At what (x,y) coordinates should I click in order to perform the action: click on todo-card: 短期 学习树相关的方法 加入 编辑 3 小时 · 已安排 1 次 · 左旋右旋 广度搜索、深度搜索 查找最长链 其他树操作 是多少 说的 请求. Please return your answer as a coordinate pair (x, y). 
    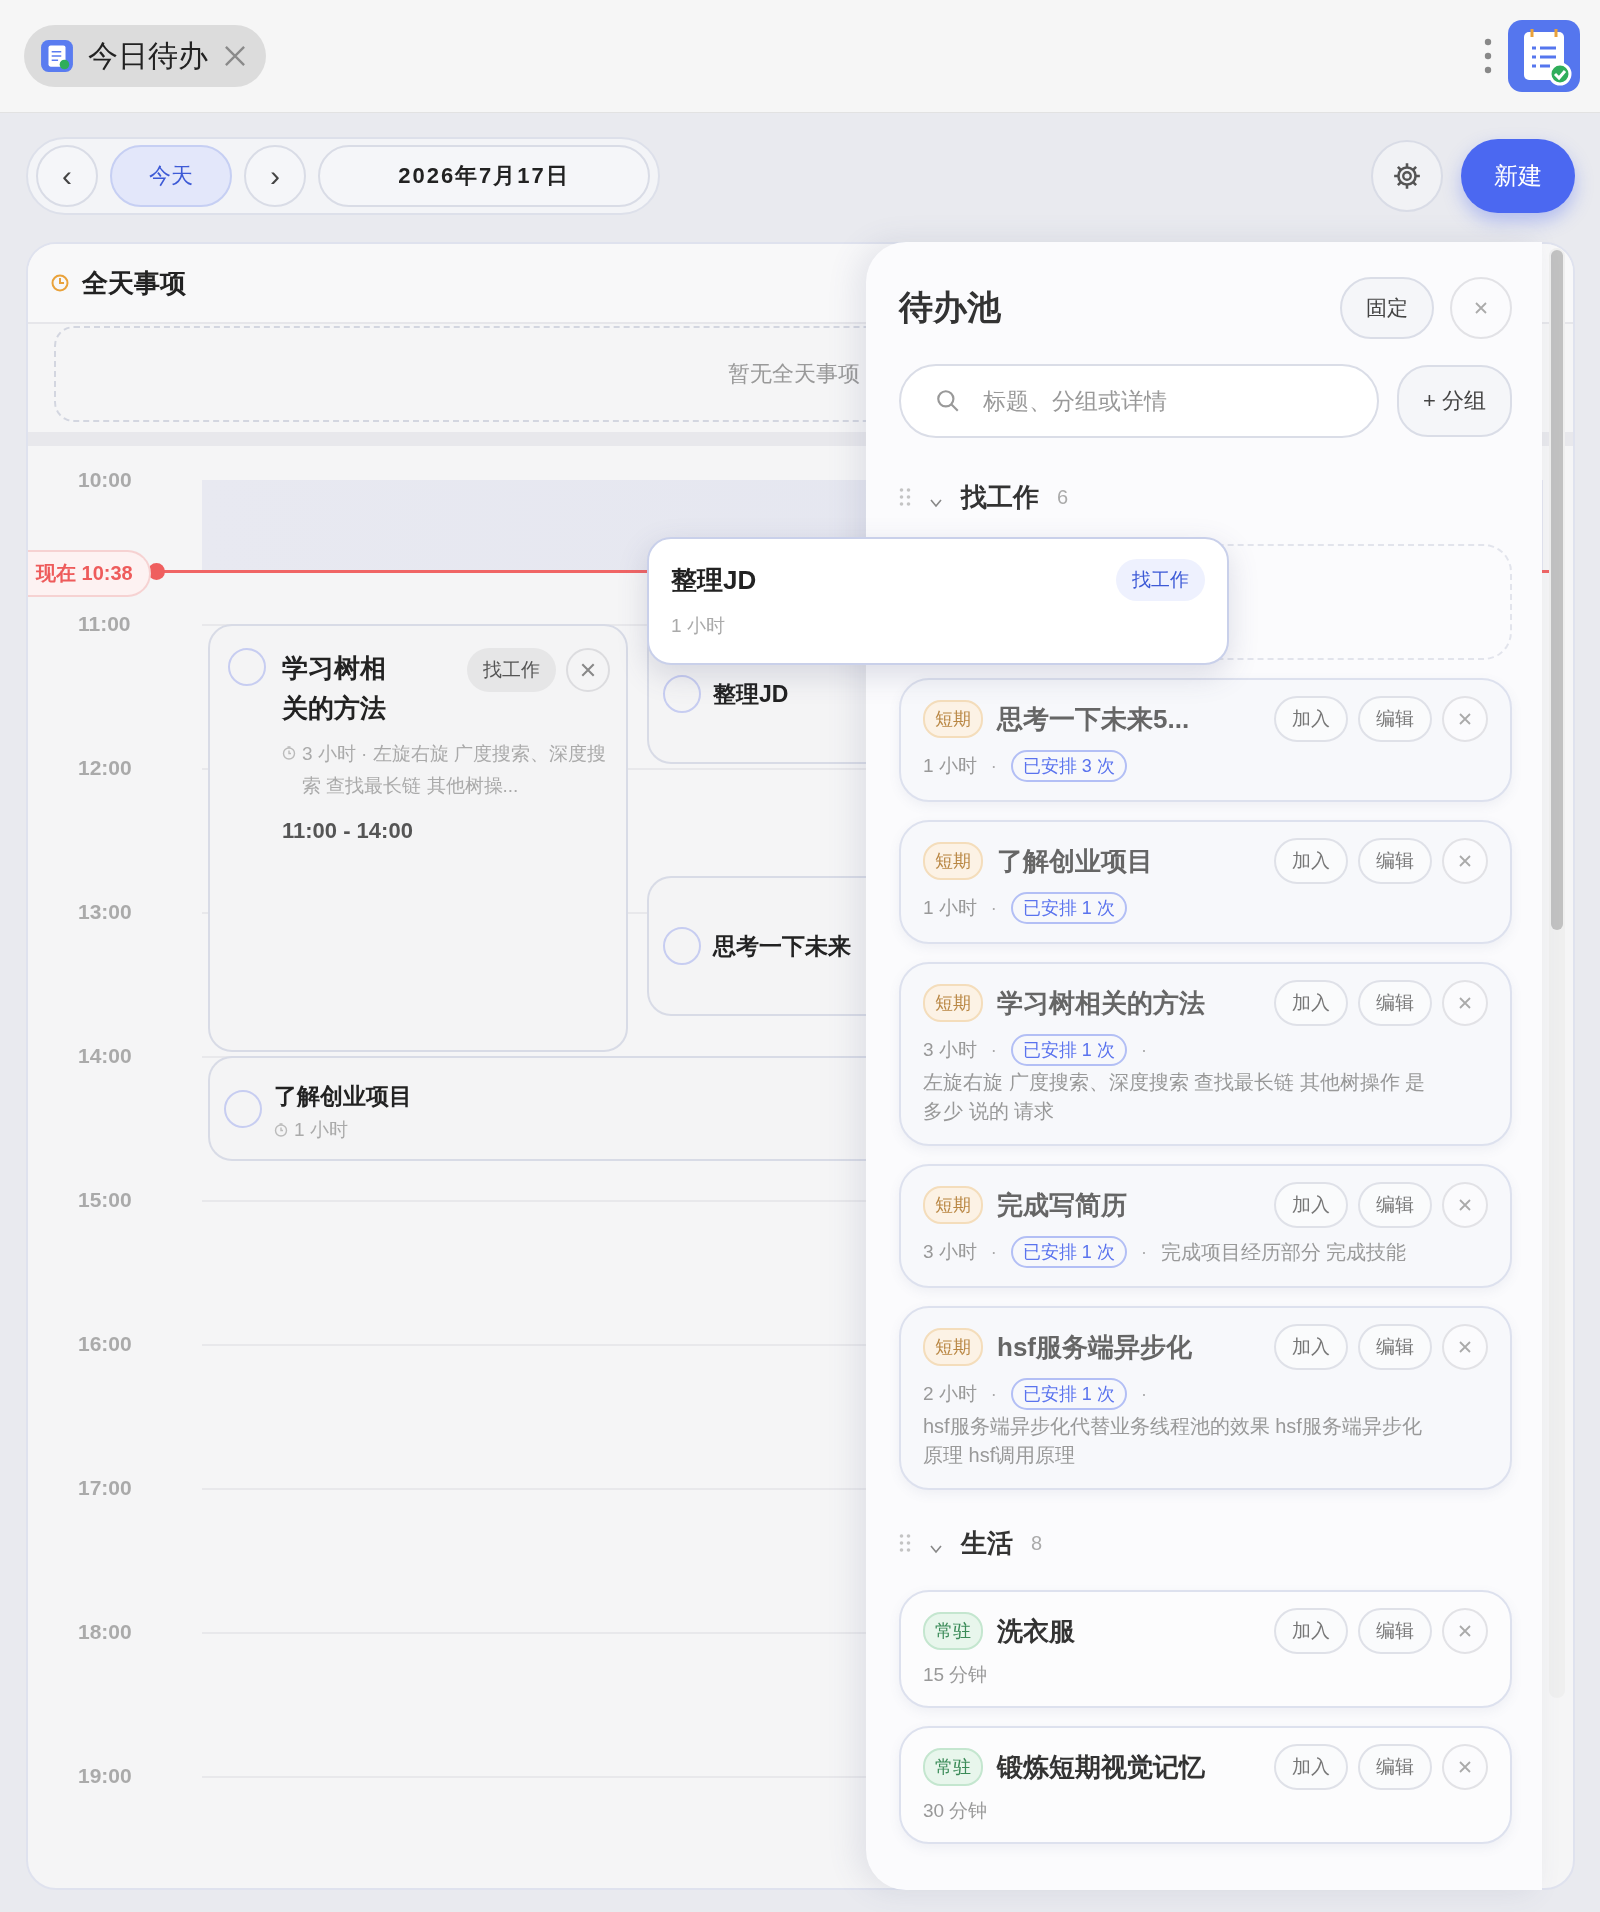
    Looking at the image, I should click on (1205, 1054).